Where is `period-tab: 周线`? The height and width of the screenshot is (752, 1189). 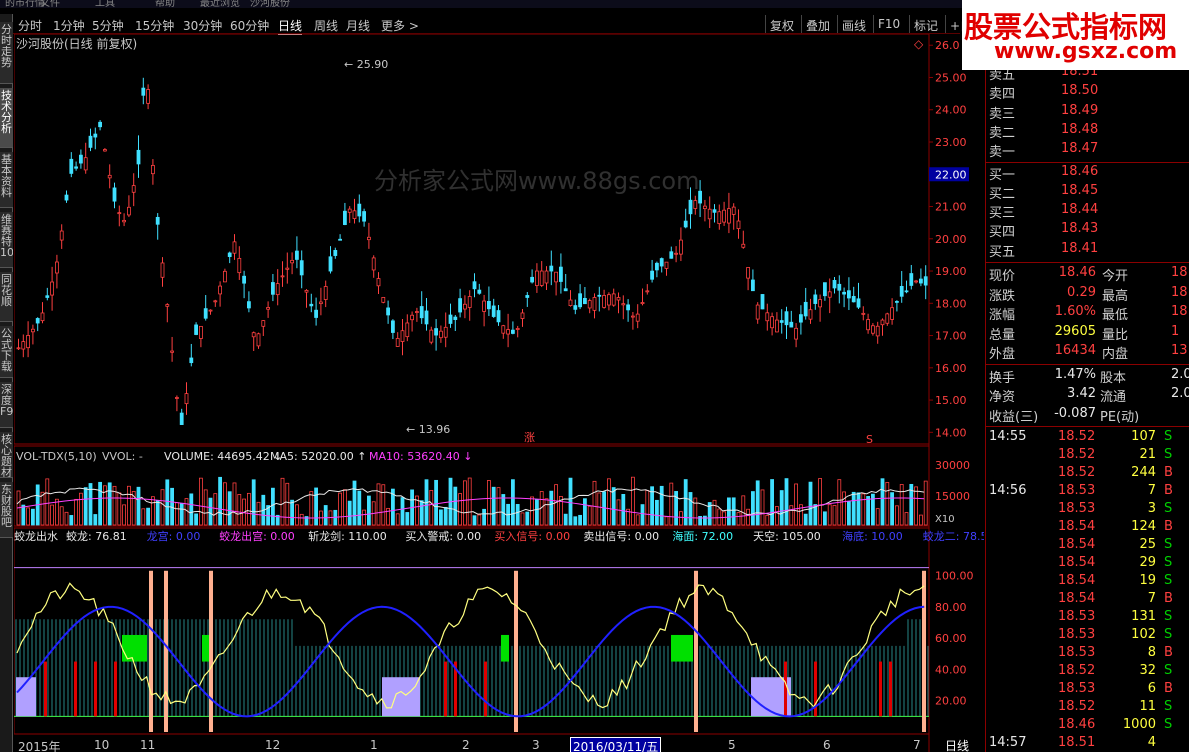 period-tab: 周线 is located at coordinates (326, 25).